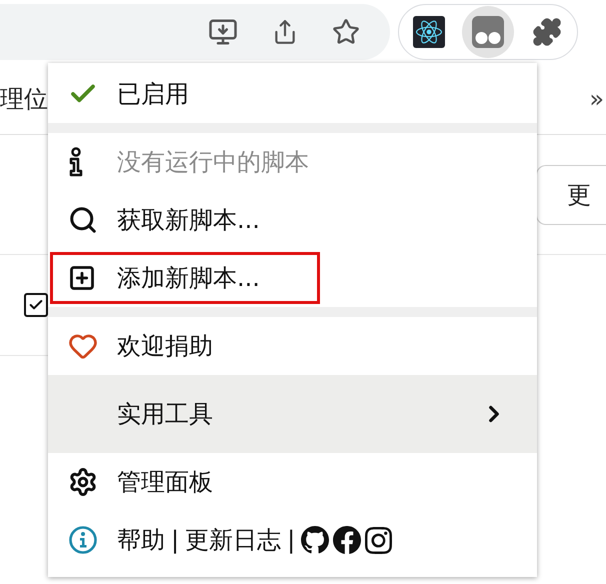 The height and width of the screenshot is (584, 606). What do you see at coordinates (24, 99) in the screenshot?
I see `nav-text: 理位` at bounding box center [24, 99].